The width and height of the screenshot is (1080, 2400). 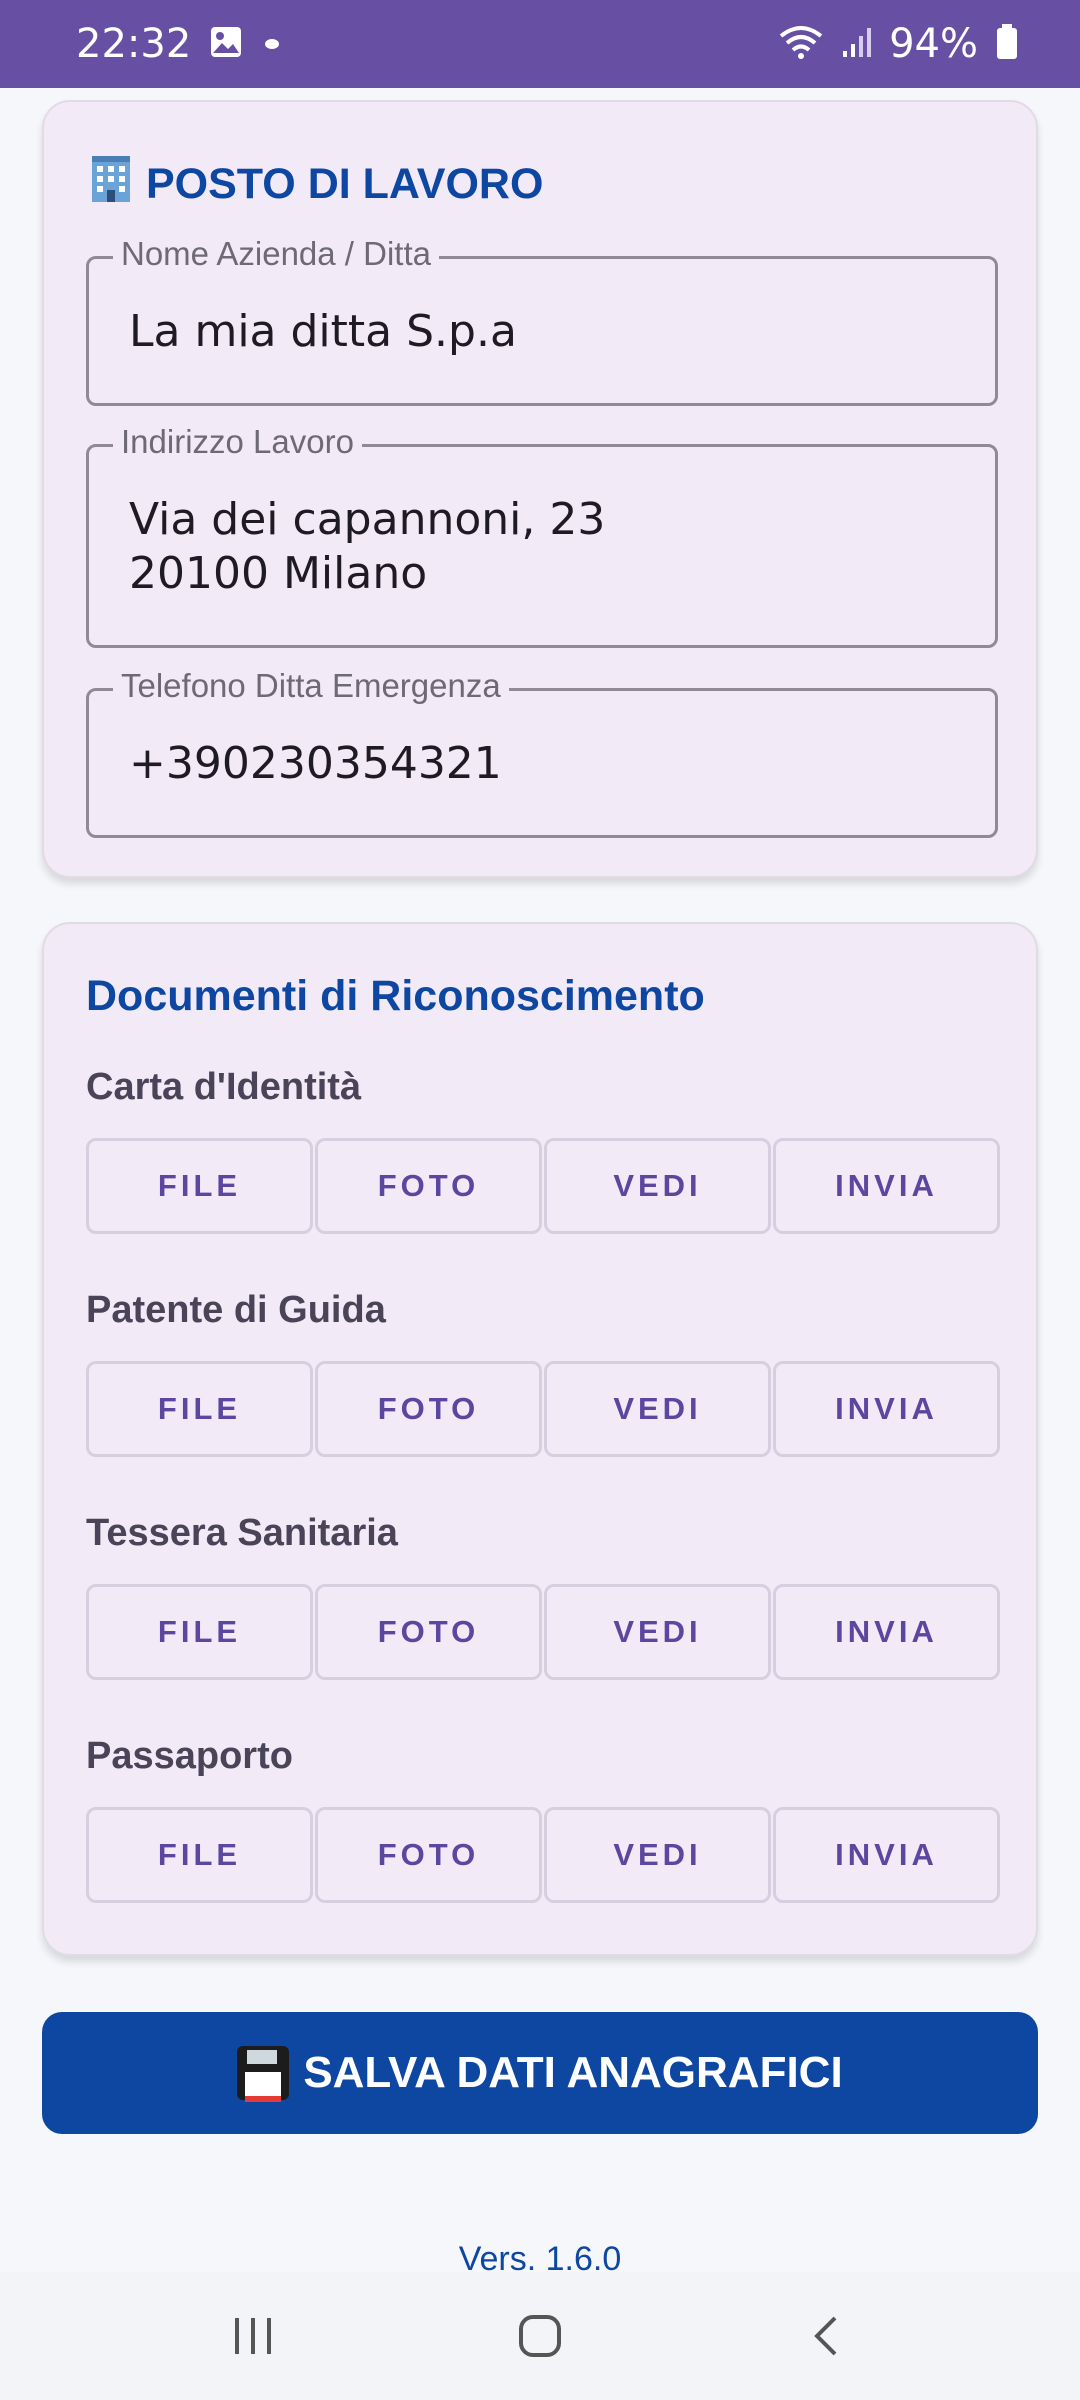 What do you see at coordinates (199, 1855) in the screenshot?
I see `passport-file-button: FILE` at bounding box center [199, 1855].